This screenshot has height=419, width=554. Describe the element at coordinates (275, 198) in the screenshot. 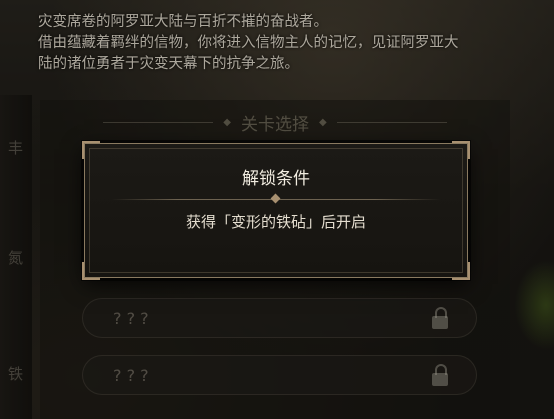

I see `diamond-ornament-icon` at that location.